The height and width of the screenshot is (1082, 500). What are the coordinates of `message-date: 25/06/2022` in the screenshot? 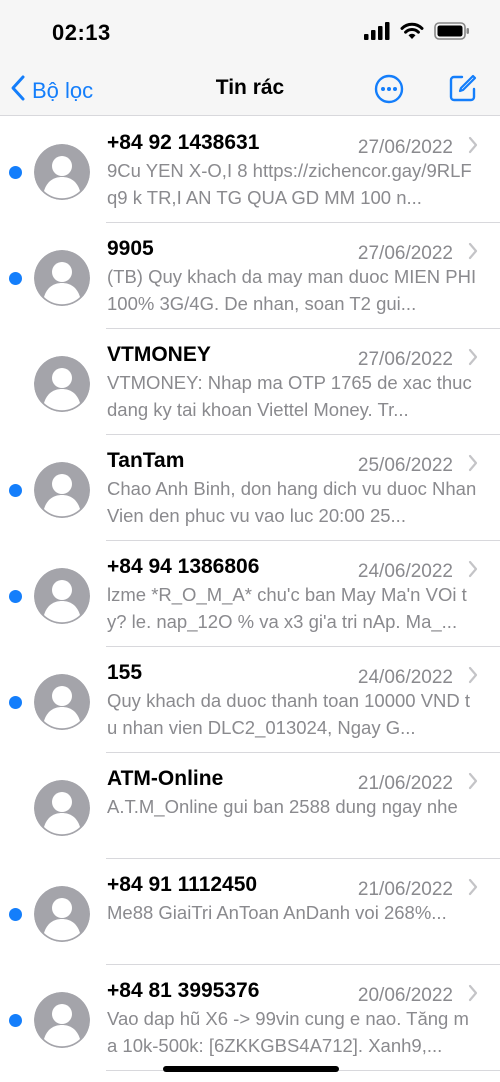 It's located at (405, 465).